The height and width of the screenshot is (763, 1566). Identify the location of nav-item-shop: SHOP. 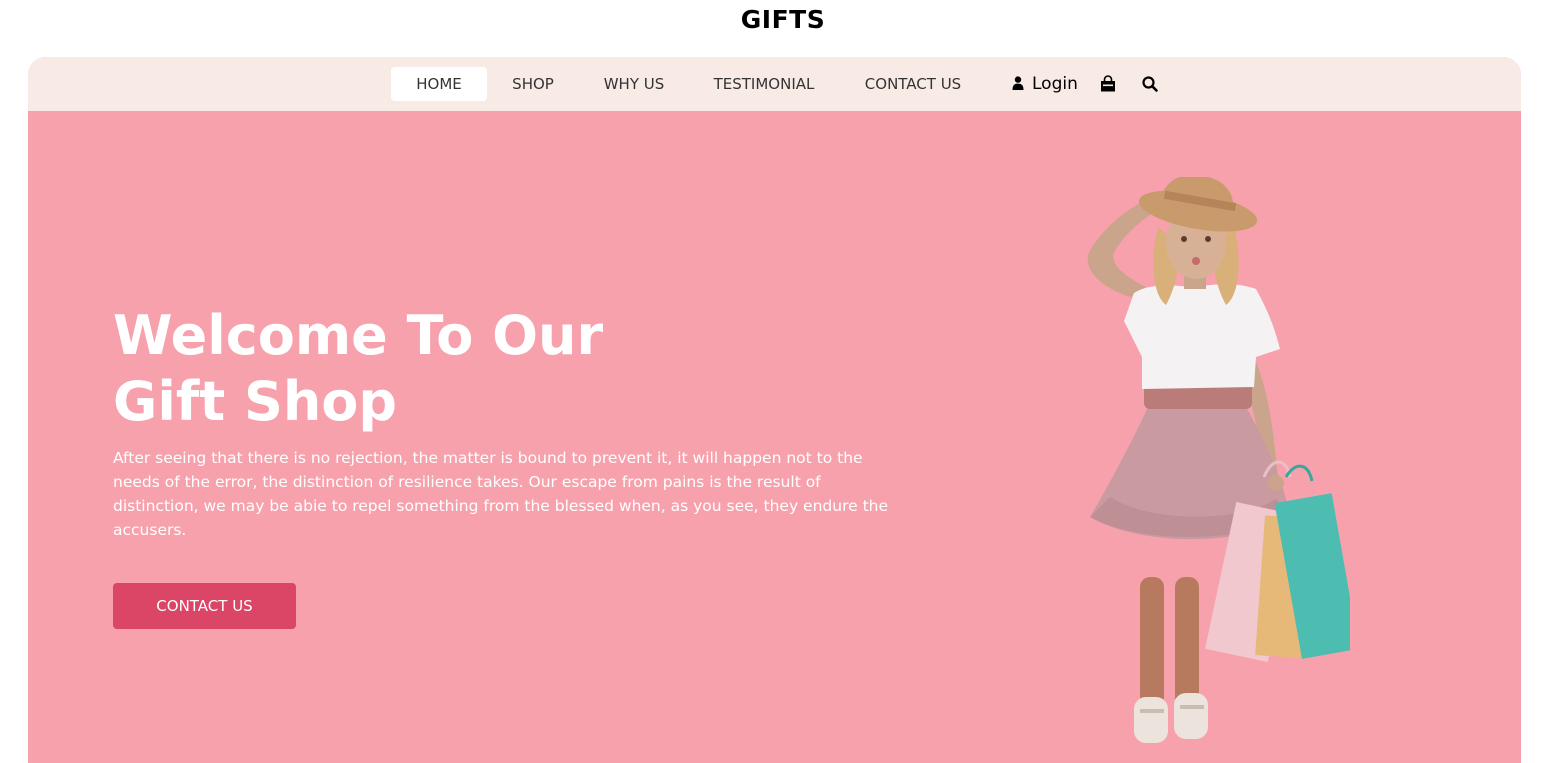
(533, 84).